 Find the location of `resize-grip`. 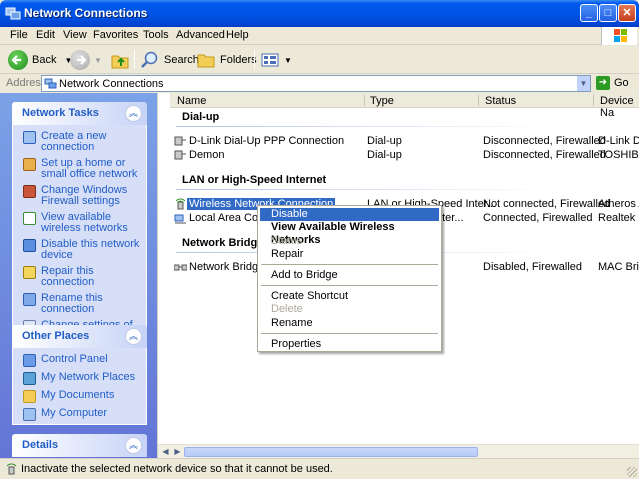

resize-grip is located at coordinates (632, 472).